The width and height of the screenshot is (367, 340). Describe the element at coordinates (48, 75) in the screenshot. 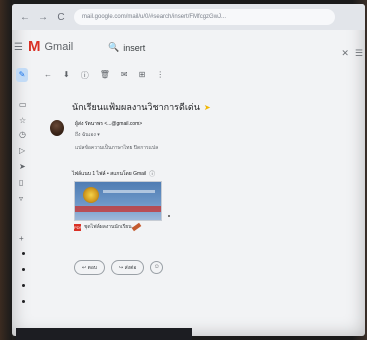

I see `back-to-list-icon: ←` at that location.